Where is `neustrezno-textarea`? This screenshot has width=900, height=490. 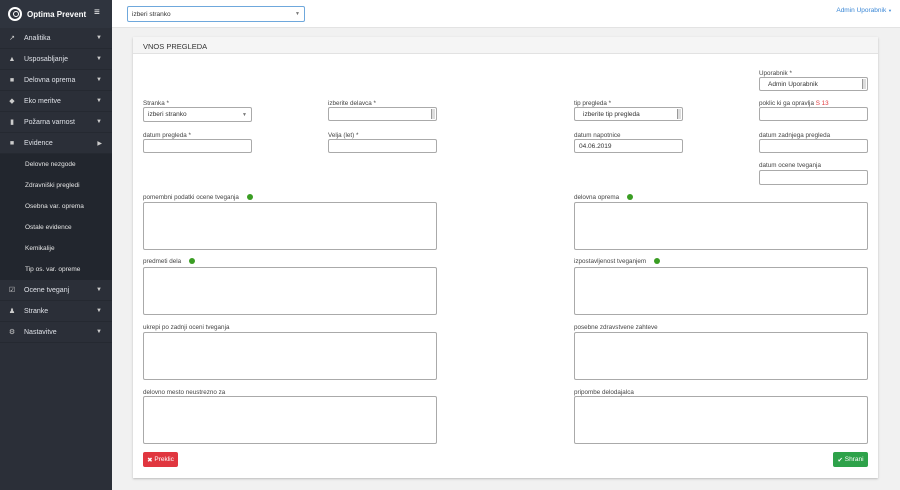
neustrezno-textarea is located at coordinates (290, 420).